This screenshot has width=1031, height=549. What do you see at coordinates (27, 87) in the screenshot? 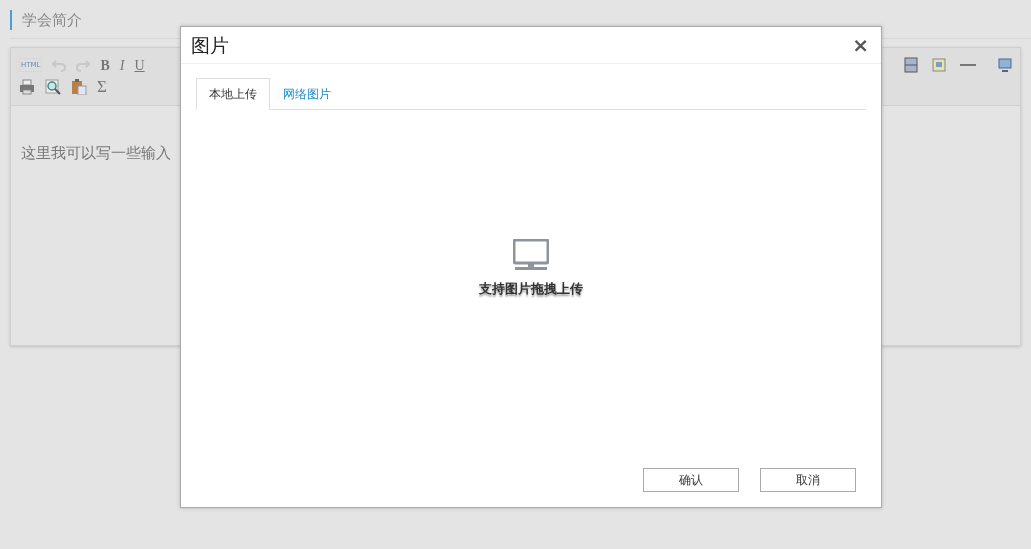
I see `printer-icon` at bounding box center [27, 87].